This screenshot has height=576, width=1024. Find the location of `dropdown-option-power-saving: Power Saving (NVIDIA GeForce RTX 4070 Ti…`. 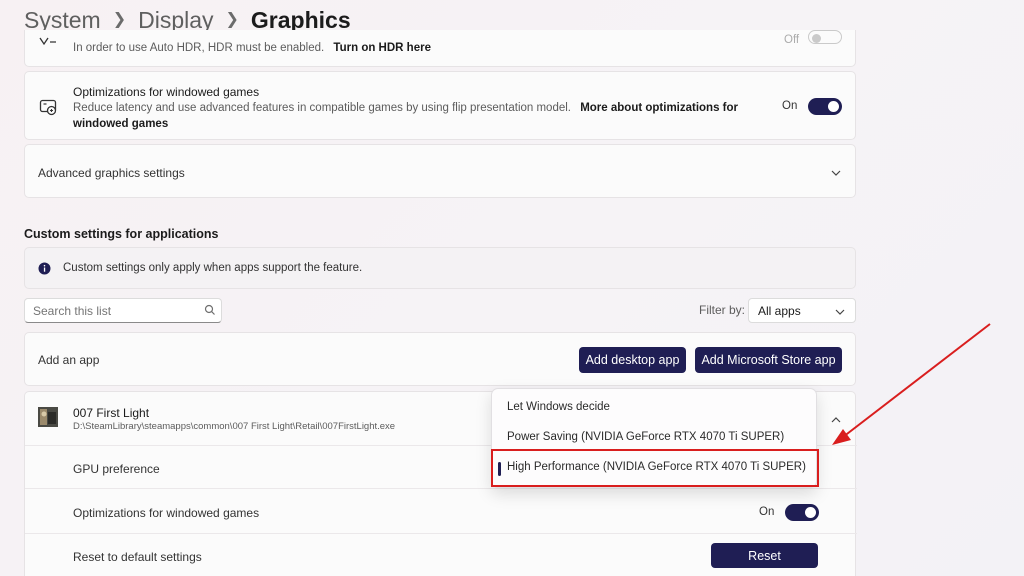

dropdown-option-power-saving: Power Saving (NVIDIA GeForce RTX 4070 Ti… is located at coordinates (645, 437).